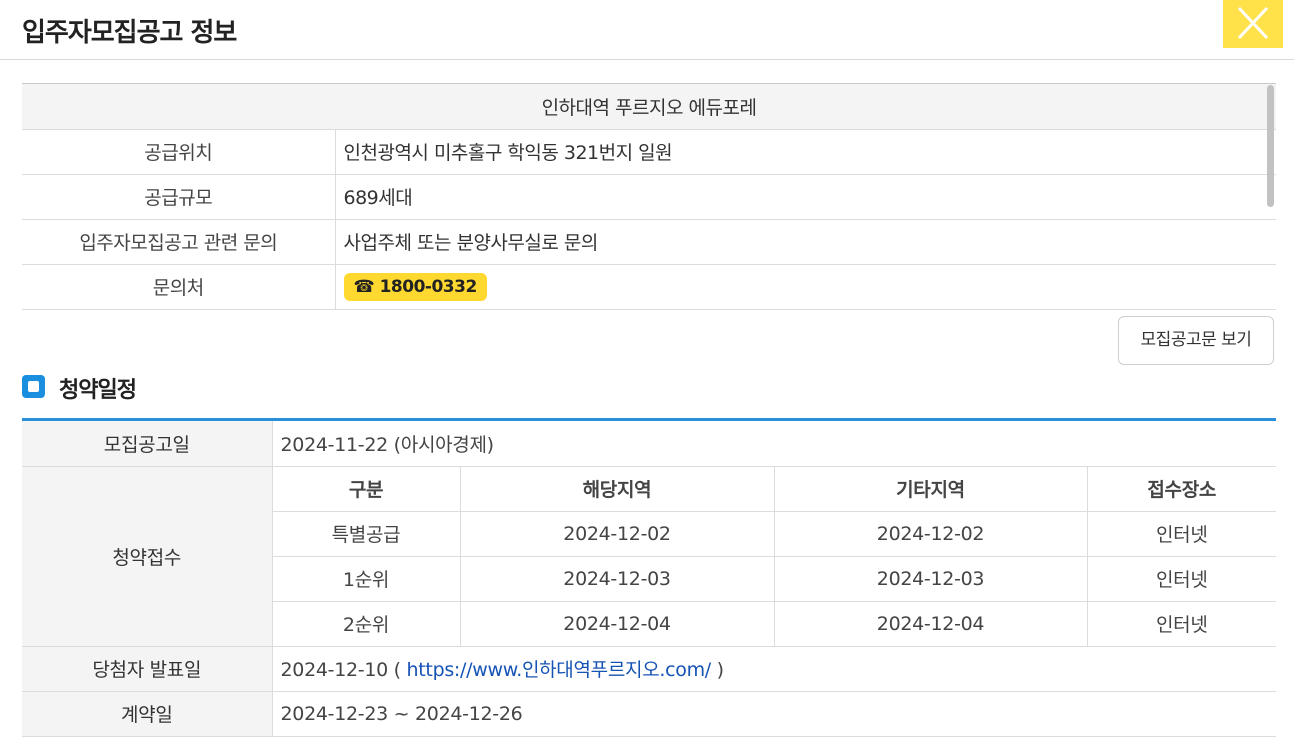  I want to click on info-scrollbar-thumb, so click(1270, 146).